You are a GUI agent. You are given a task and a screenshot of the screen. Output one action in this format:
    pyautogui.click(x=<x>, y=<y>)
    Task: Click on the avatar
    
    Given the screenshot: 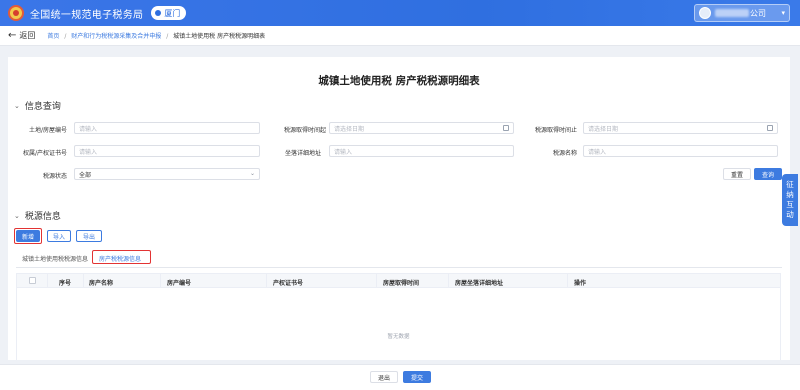 What is the action you would take?
    pyautogui.click(x=705, y=13)
    